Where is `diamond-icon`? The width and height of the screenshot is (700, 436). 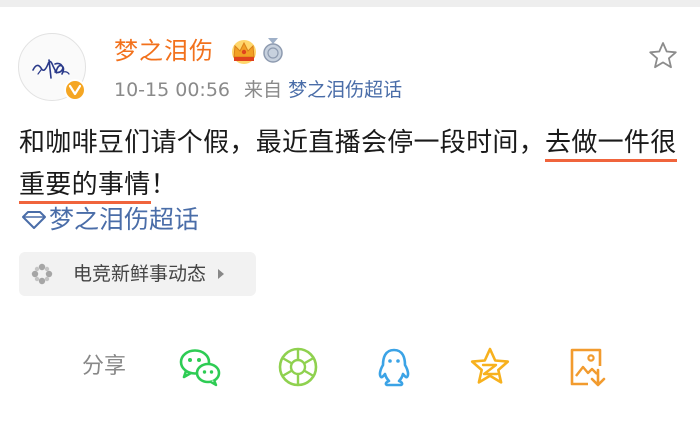
diamond-icon is located at coordinates (34, 220).